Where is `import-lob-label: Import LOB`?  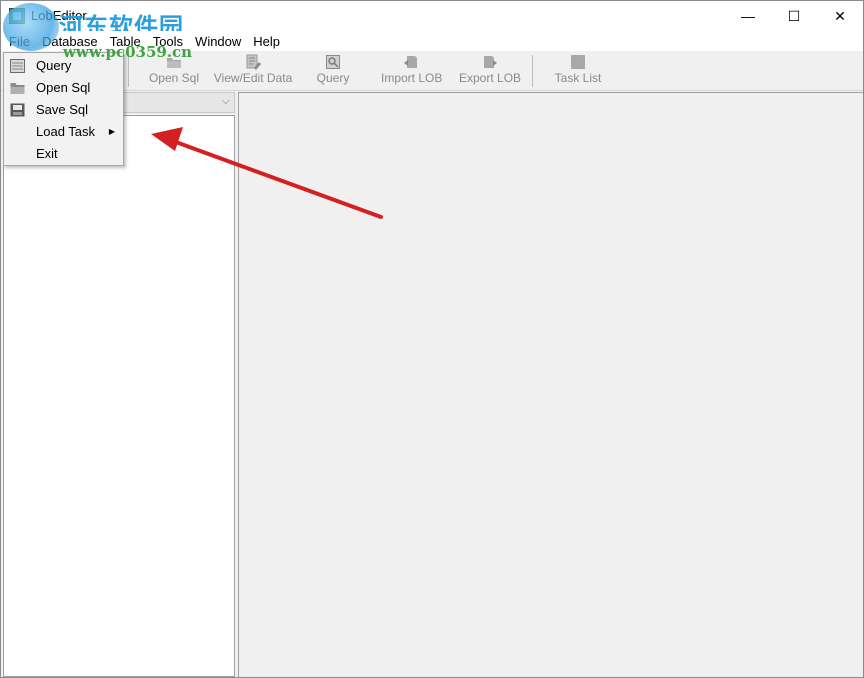 import-lob-label: Import LOB is located at coordinates (412, 78).